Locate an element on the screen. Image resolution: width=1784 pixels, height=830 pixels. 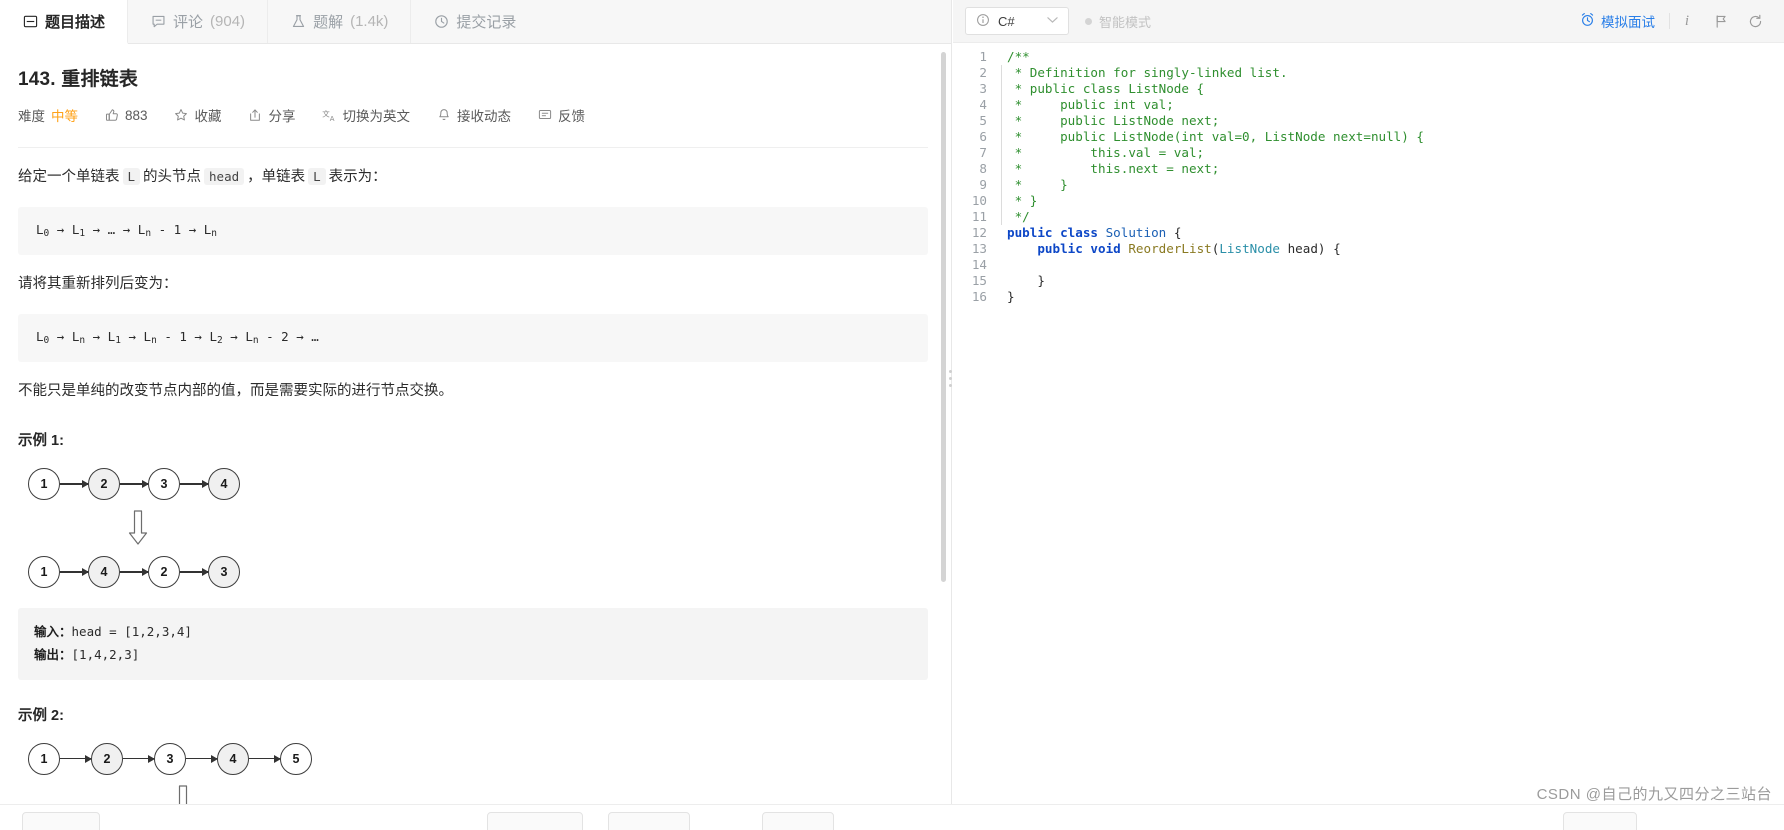
line-number-gutter: 1 2 3 4 5 6 7 8 9 10 11 12 13 14 15 16 is located at coordinates (975, 177).